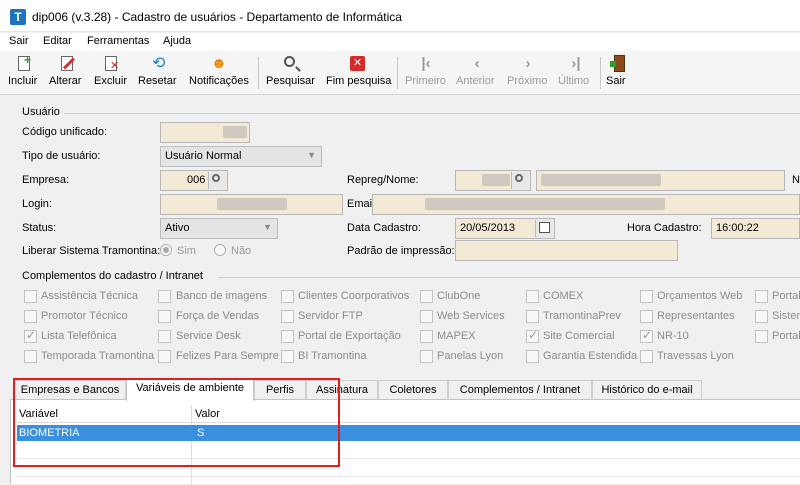  I want to click on checkbox-sistema, so click(761, 316).